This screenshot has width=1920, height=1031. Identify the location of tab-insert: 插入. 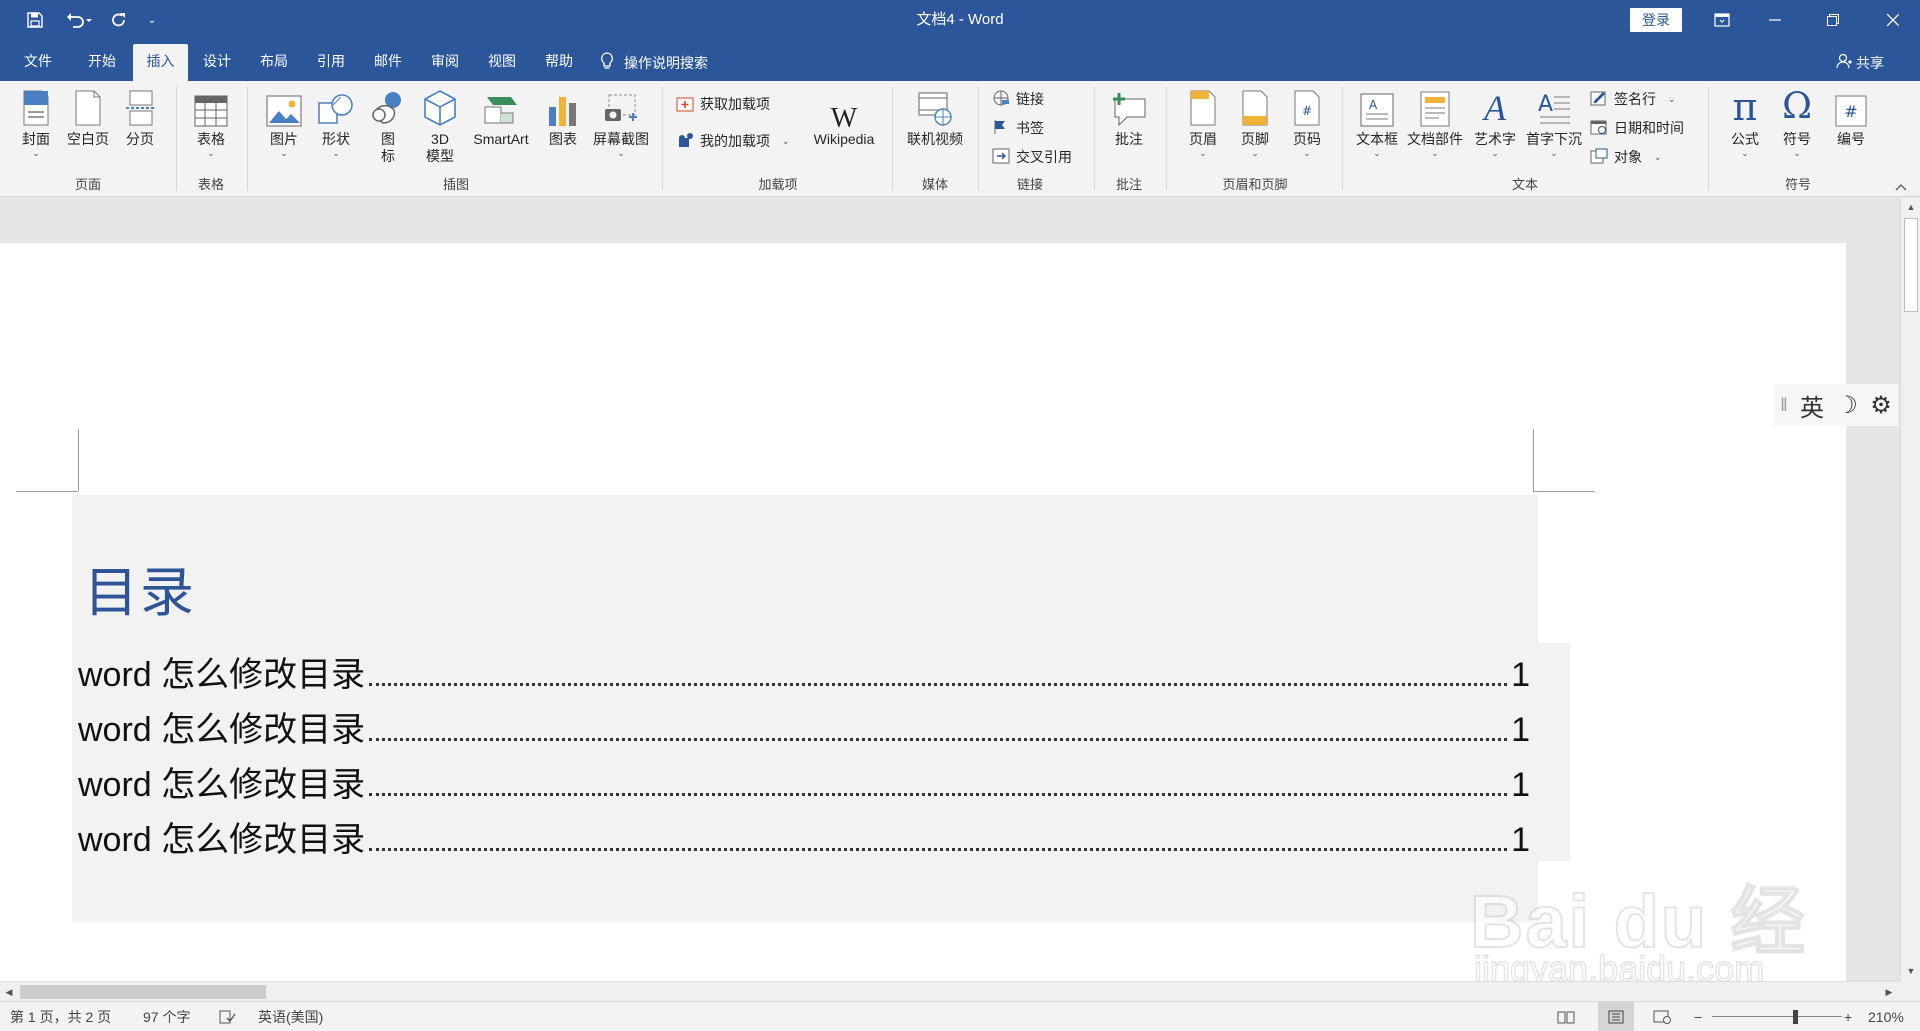
(160, 62).